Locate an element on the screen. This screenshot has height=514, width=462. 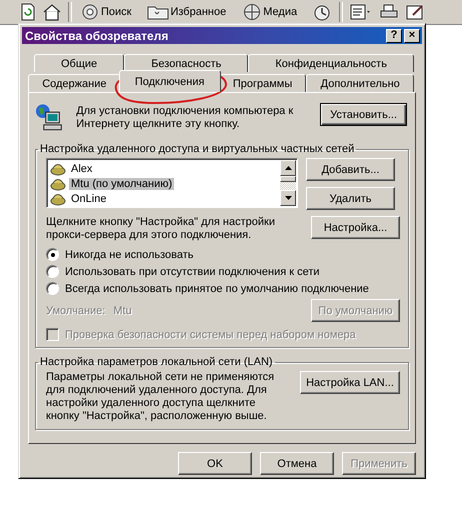
search-icon is located at coordinates (90, 12).